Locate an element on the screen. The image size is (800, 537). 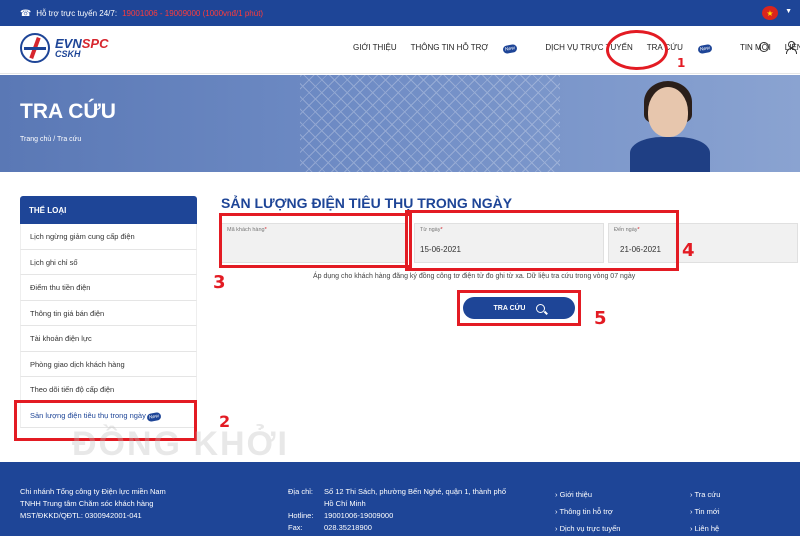
footer-fax: 028.35218900 is located at coordinates (348, 527).